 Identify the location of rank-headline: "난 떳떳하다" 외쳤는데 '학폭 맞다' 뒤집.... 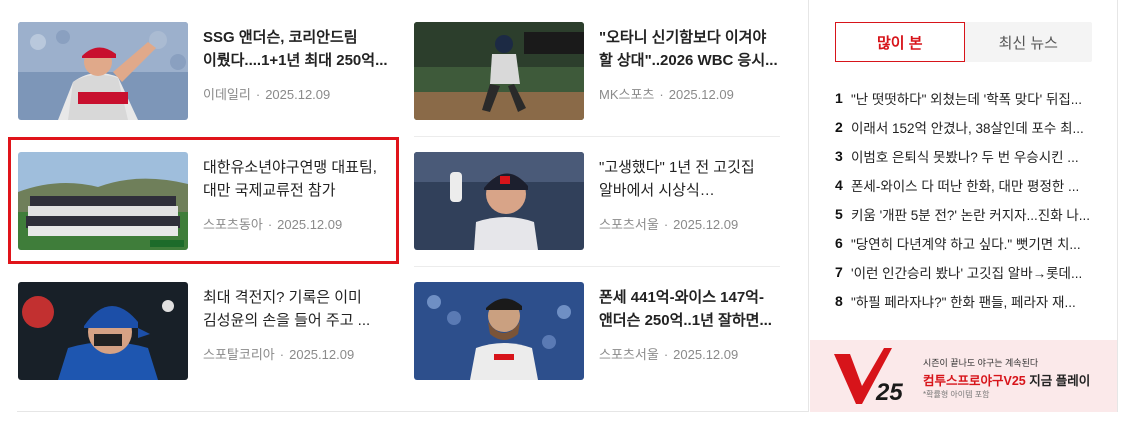
(974, 98).